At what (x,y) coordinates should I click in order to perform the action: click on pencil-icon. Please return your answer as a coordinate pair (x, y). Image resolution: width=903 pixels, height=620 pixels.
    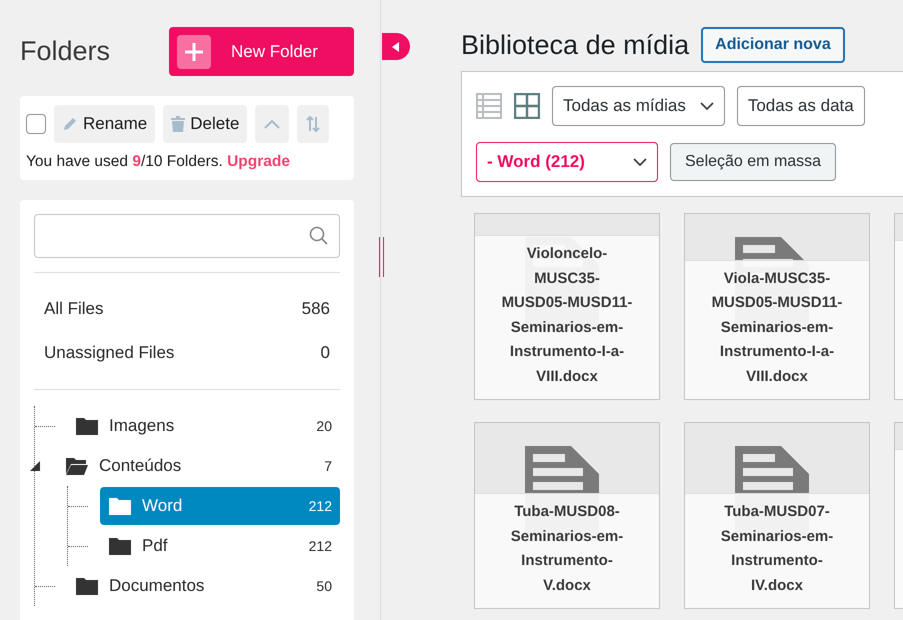
    Looking at the image, I should click on (70, 124).